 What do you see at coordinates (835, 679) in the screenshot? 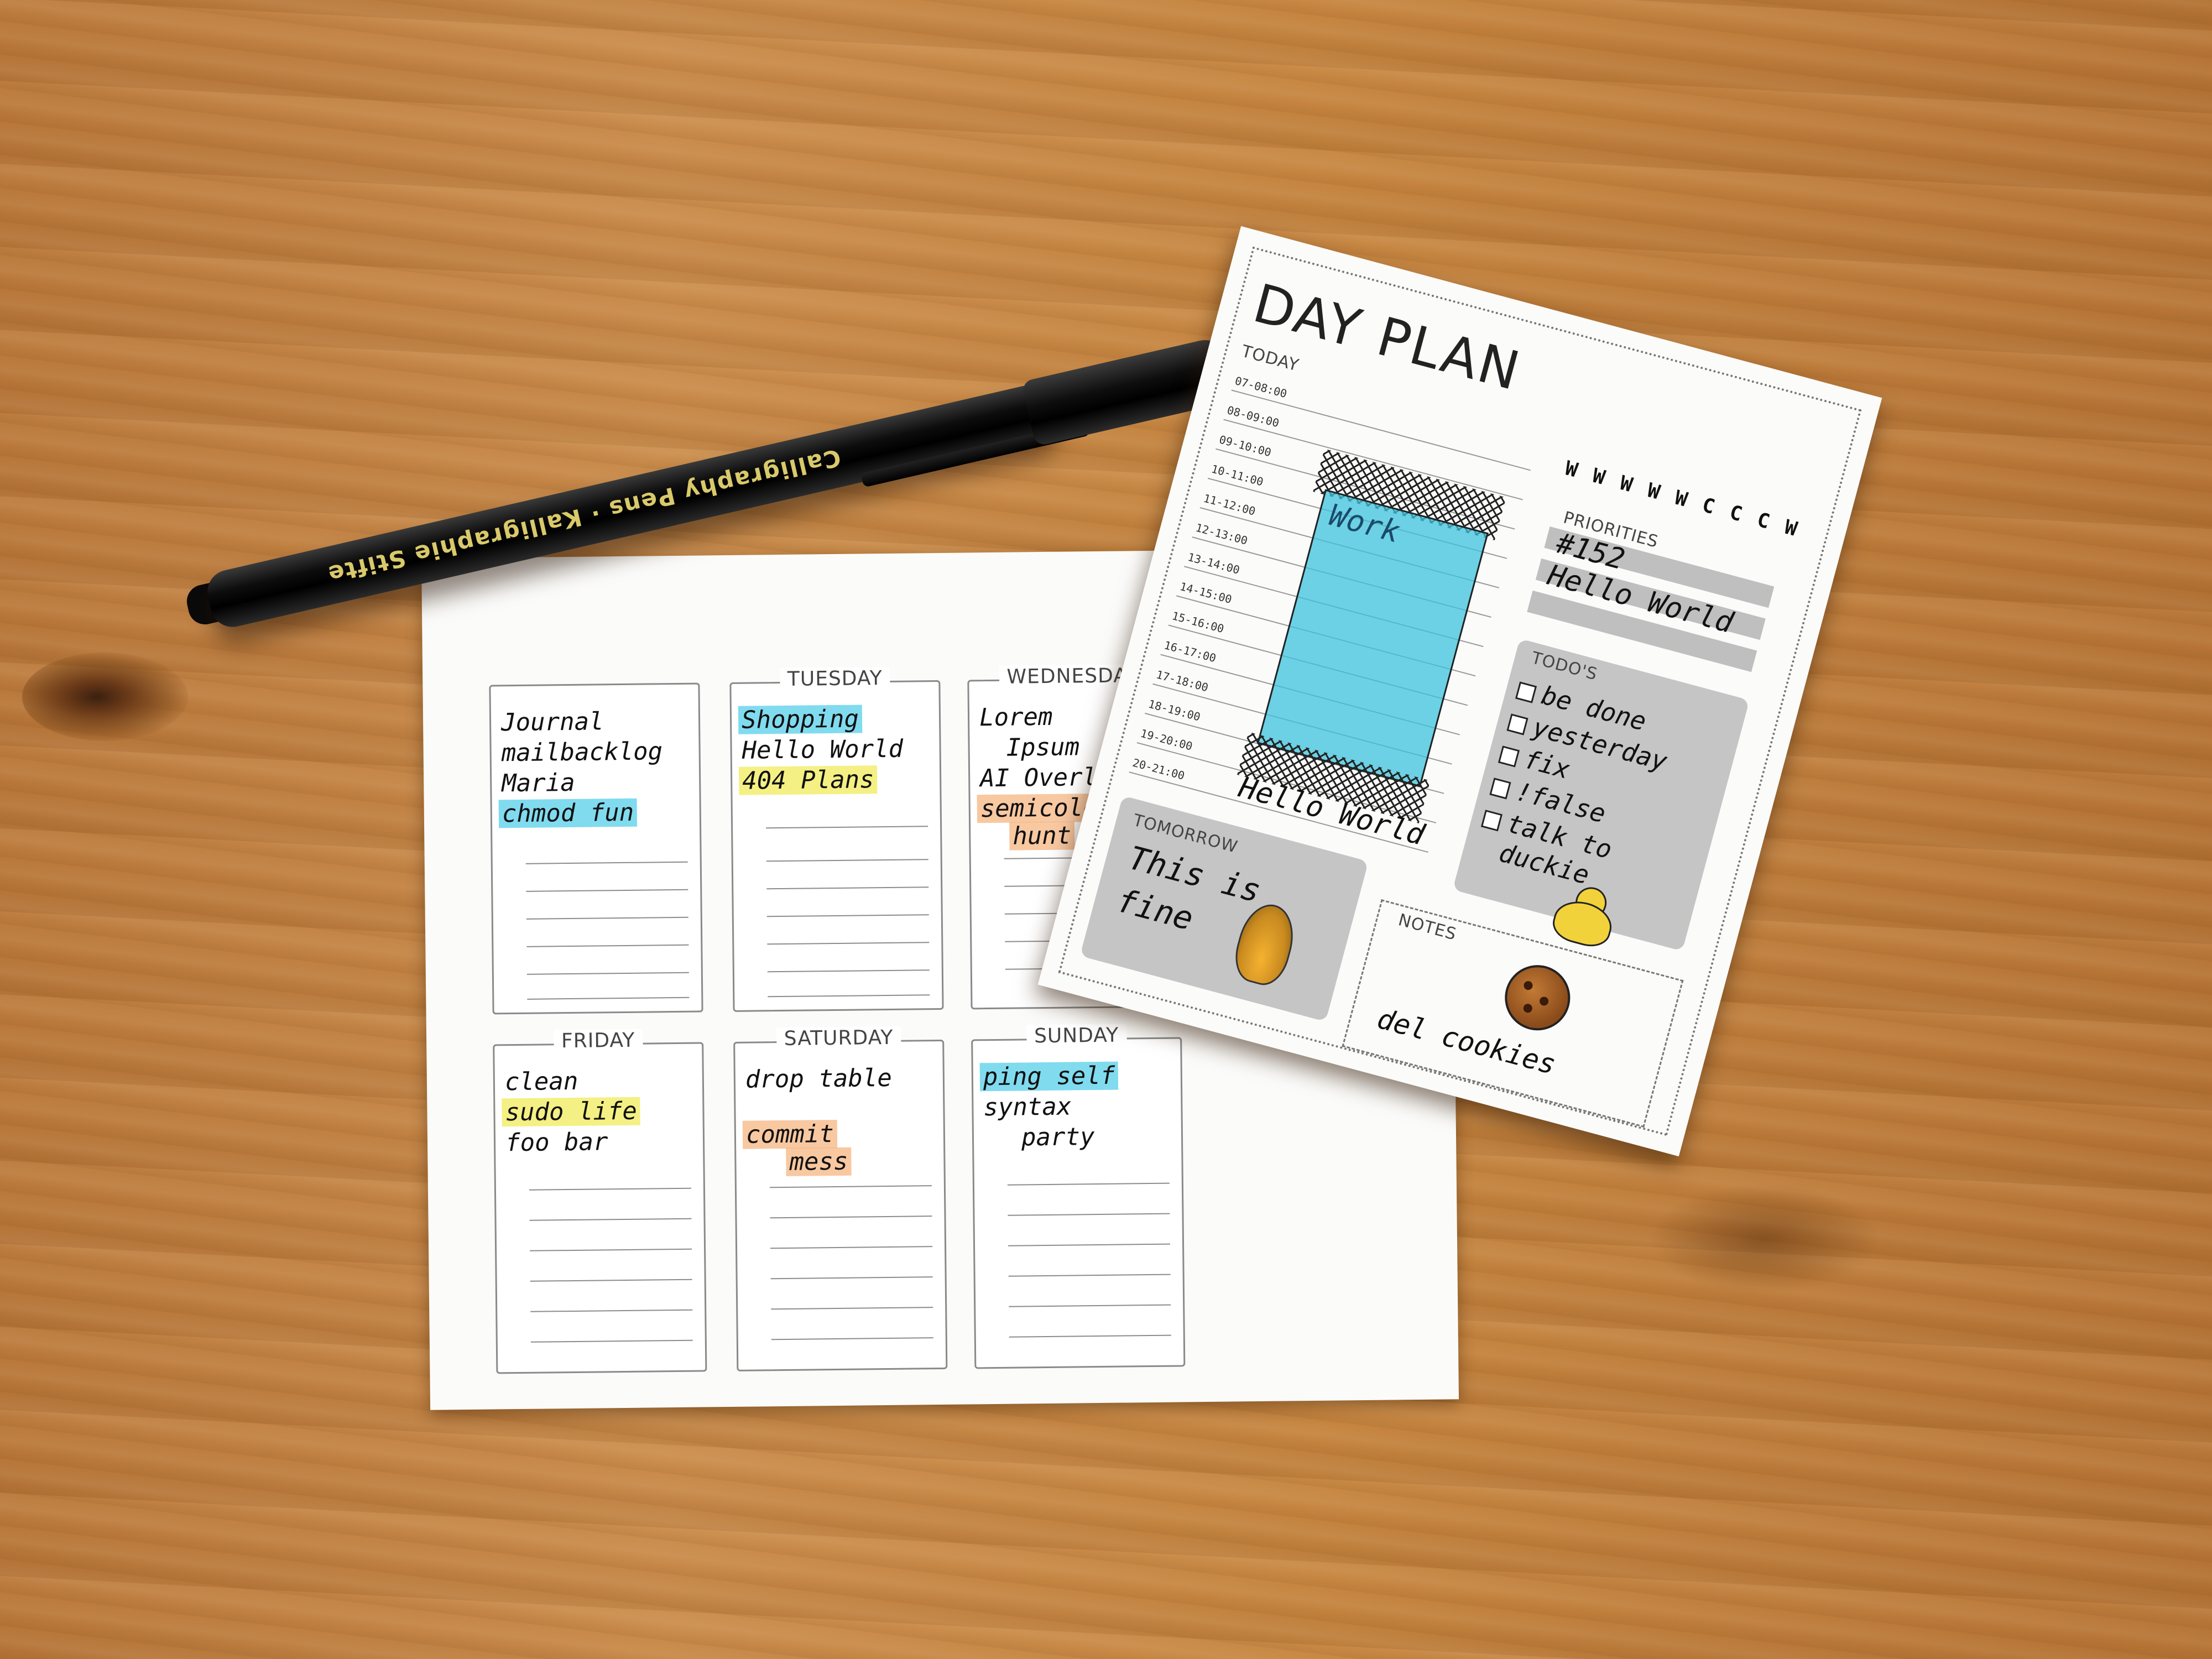
I see `day-title: TUESDAY` at bounding box center [835, 679].